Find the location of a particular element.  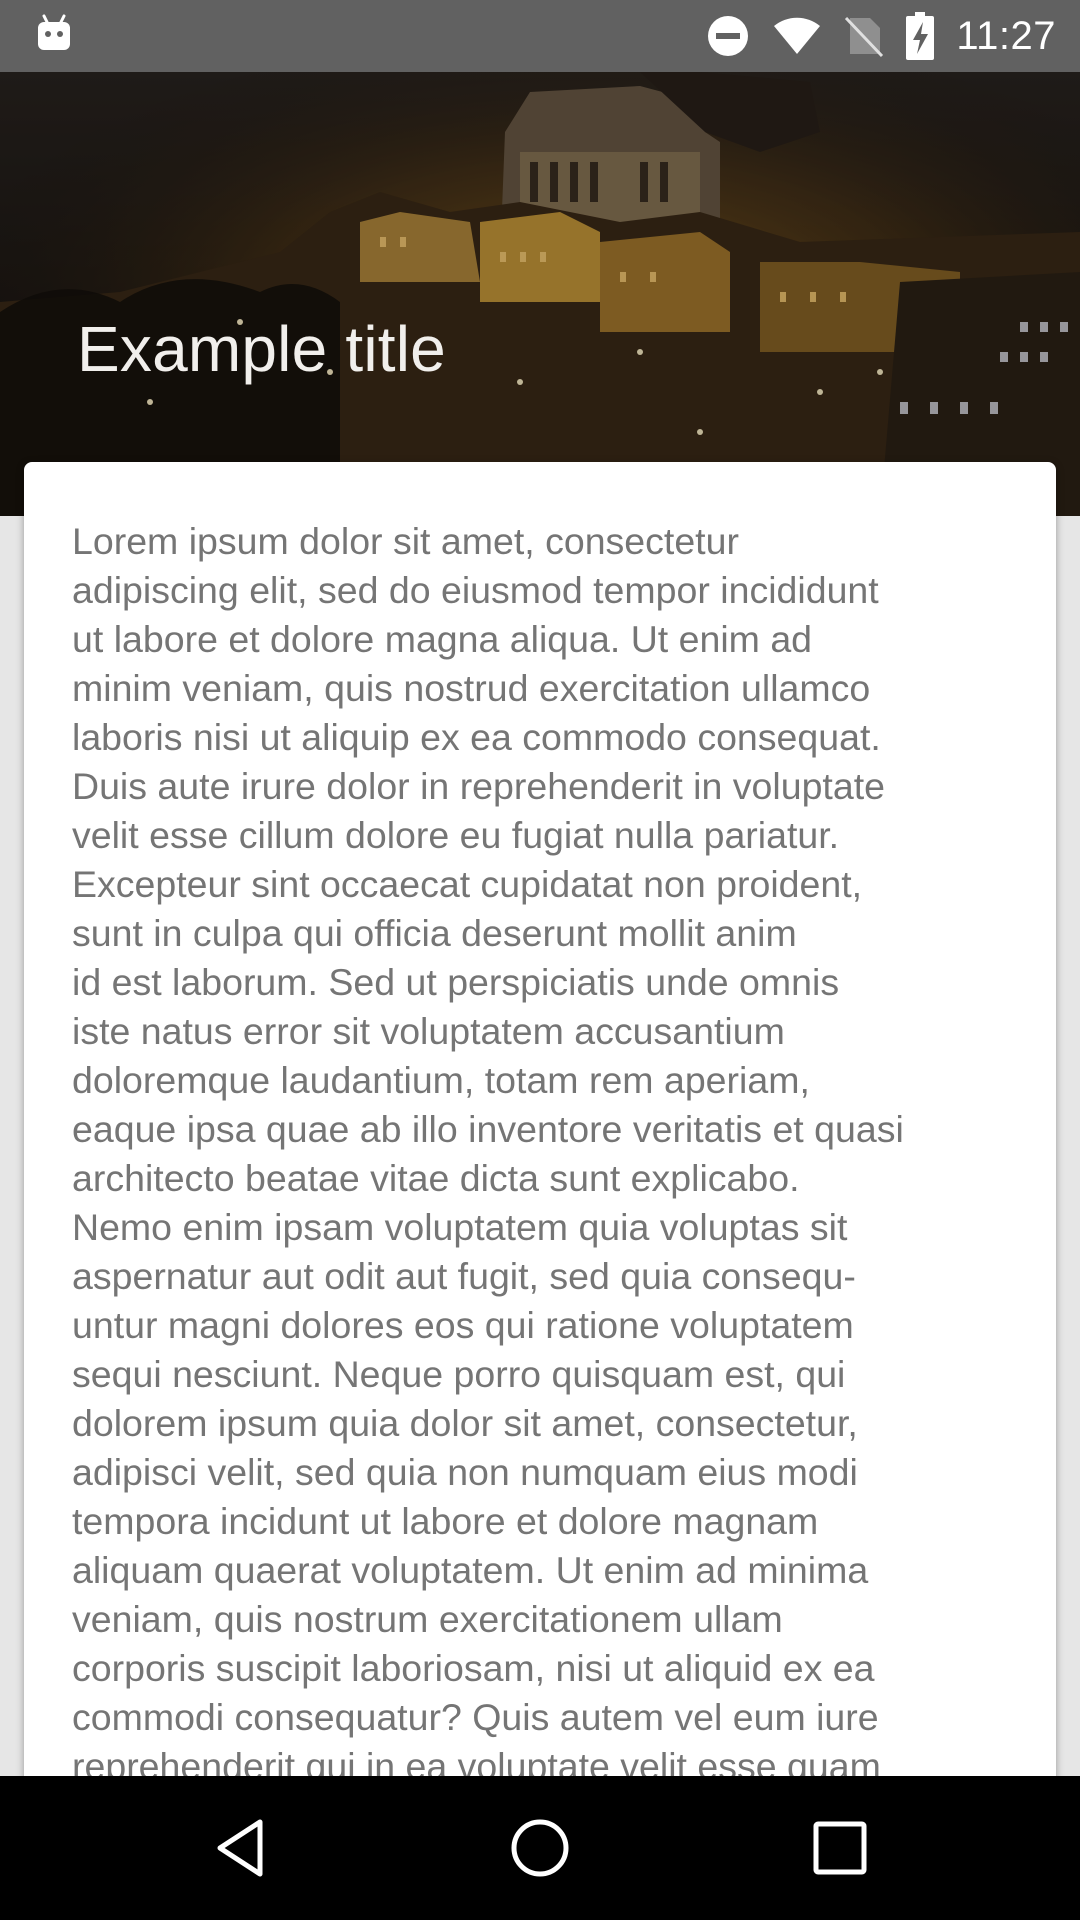

status-bar: 11:27 is located at coordinates (540, 36).